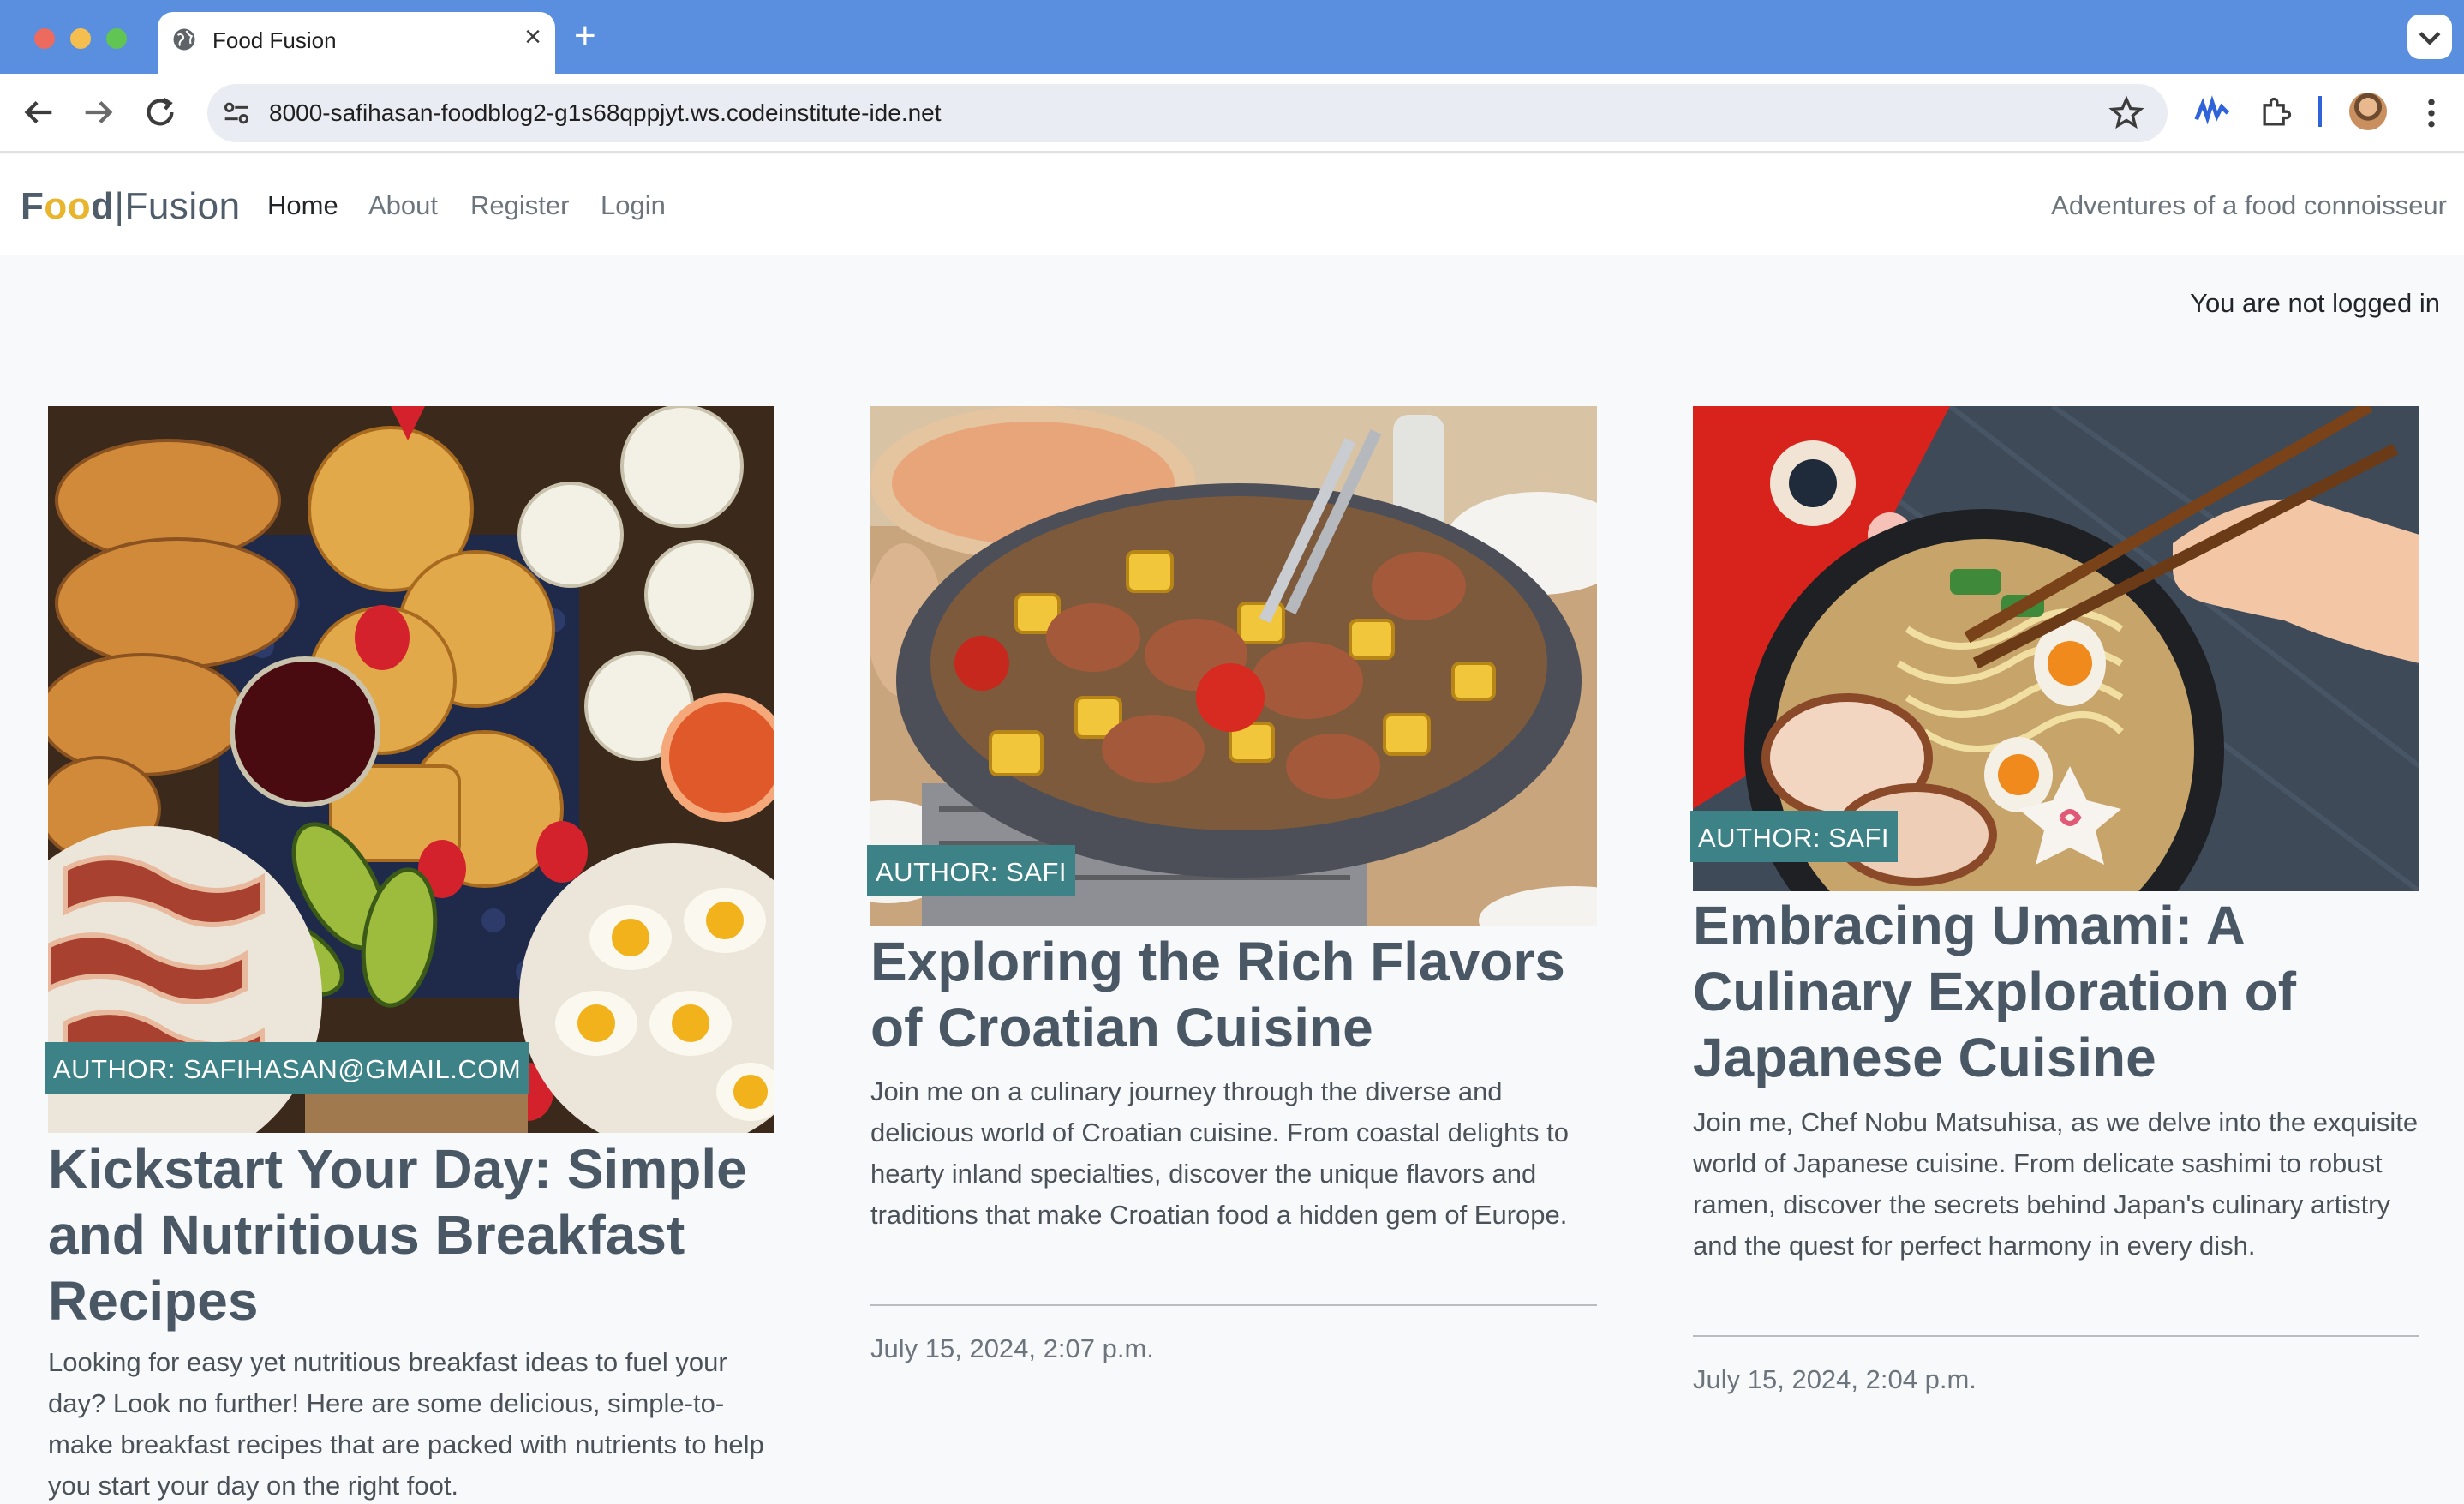  What do you see at coordinates (2320, 112) in the screenshot?
I see `toolbar-separator` at bounding box center [2320, 112].